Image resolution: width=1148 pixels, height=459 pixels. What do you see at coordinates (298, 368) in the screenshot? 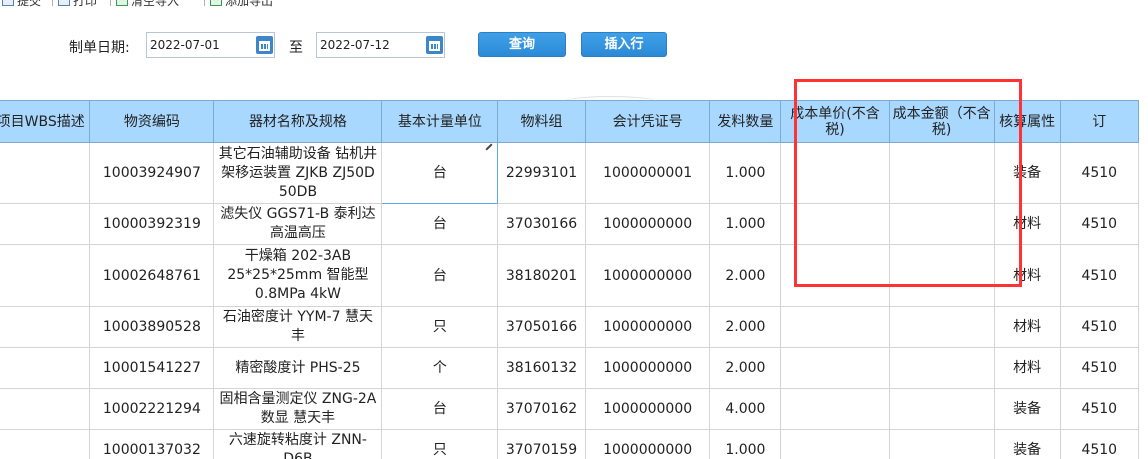
I see `cell-name: 精密酸度计 PHS-25` at bounding box center [298, 368].